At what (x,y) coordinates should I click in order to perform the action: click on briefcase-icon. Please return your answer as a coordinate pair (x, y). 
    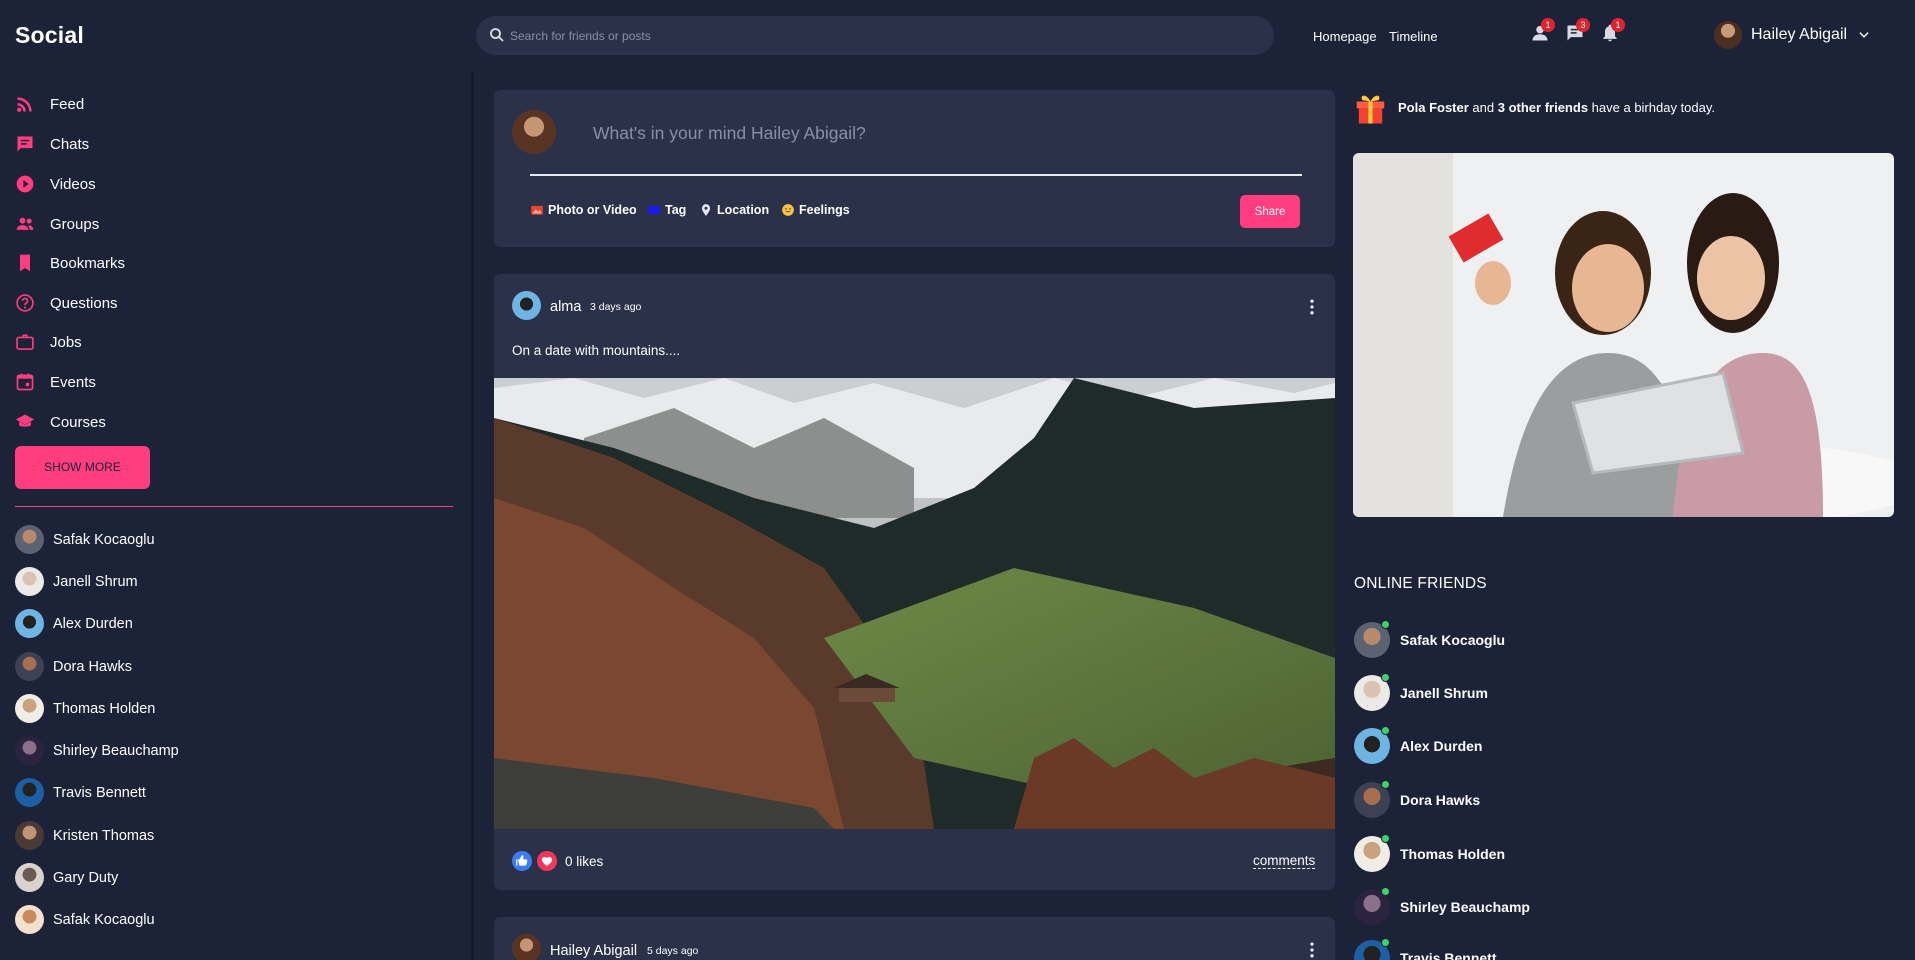
    Looking at the image, I should click on (25, 342).